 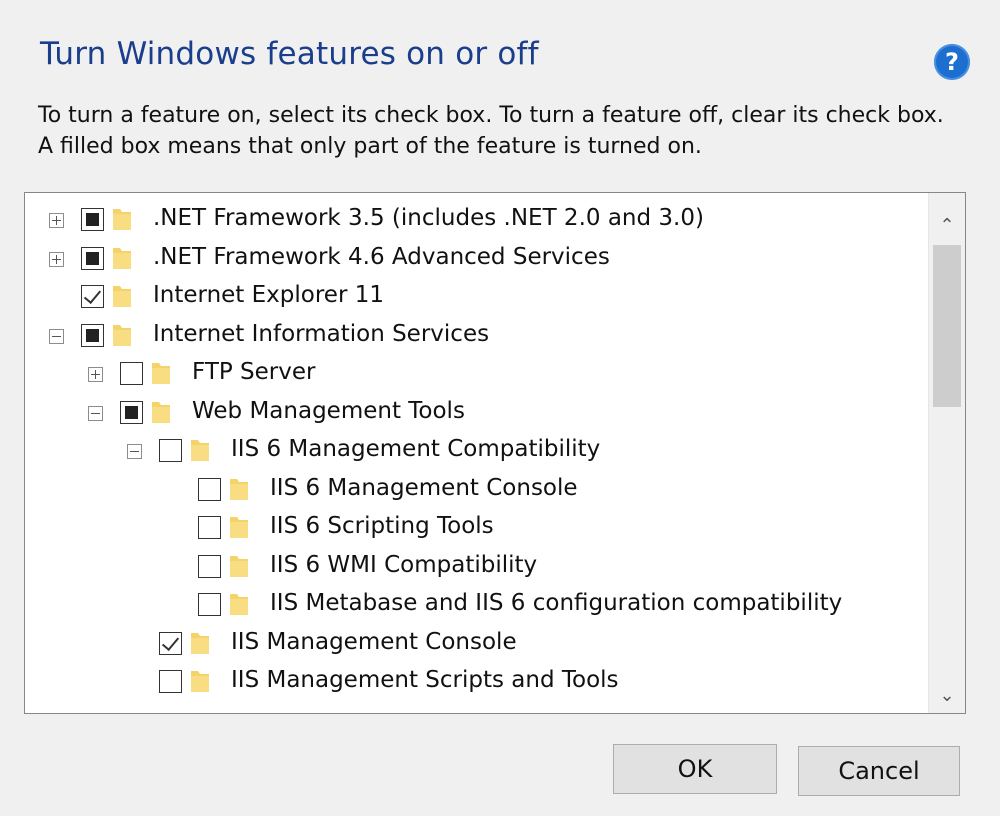 What do you see at coordinates (416, 449) in the screenshot?
I see `tree-item-label: IIS 6 Management Compatibility` at bounding box center [416, 449].